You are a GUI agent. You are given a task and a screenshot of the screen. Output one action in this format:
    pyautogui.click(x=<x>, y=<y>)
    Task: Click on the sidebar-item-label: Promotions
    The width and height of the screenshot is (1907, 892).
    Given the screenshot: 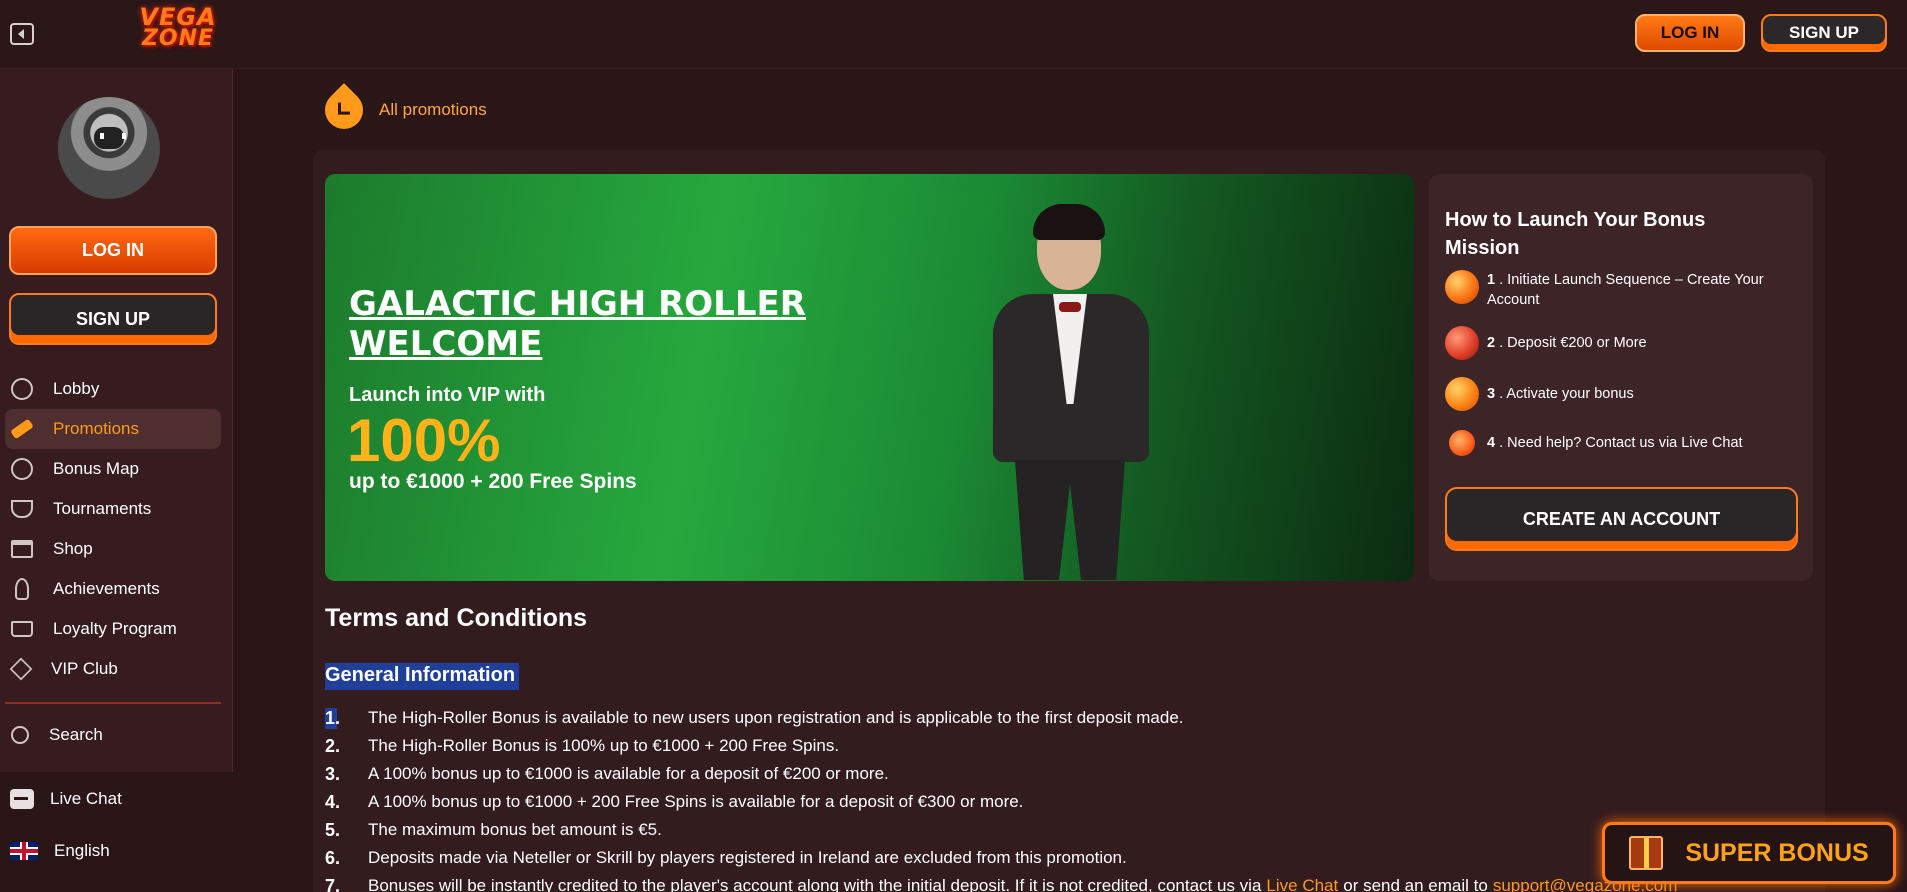 What is the action you would take?
    pyautogui.click(x=96, y=428)
    